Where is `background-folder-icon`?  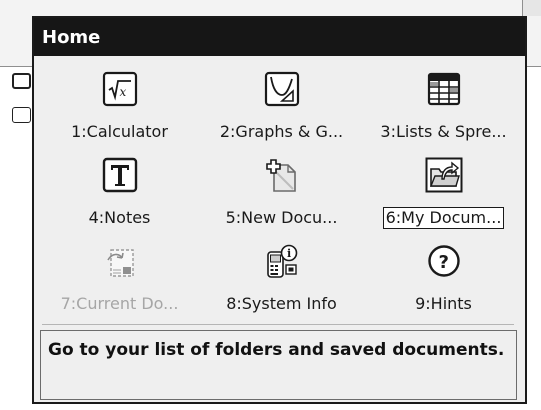
background-folder-icon is located at coordinates (21, 81).